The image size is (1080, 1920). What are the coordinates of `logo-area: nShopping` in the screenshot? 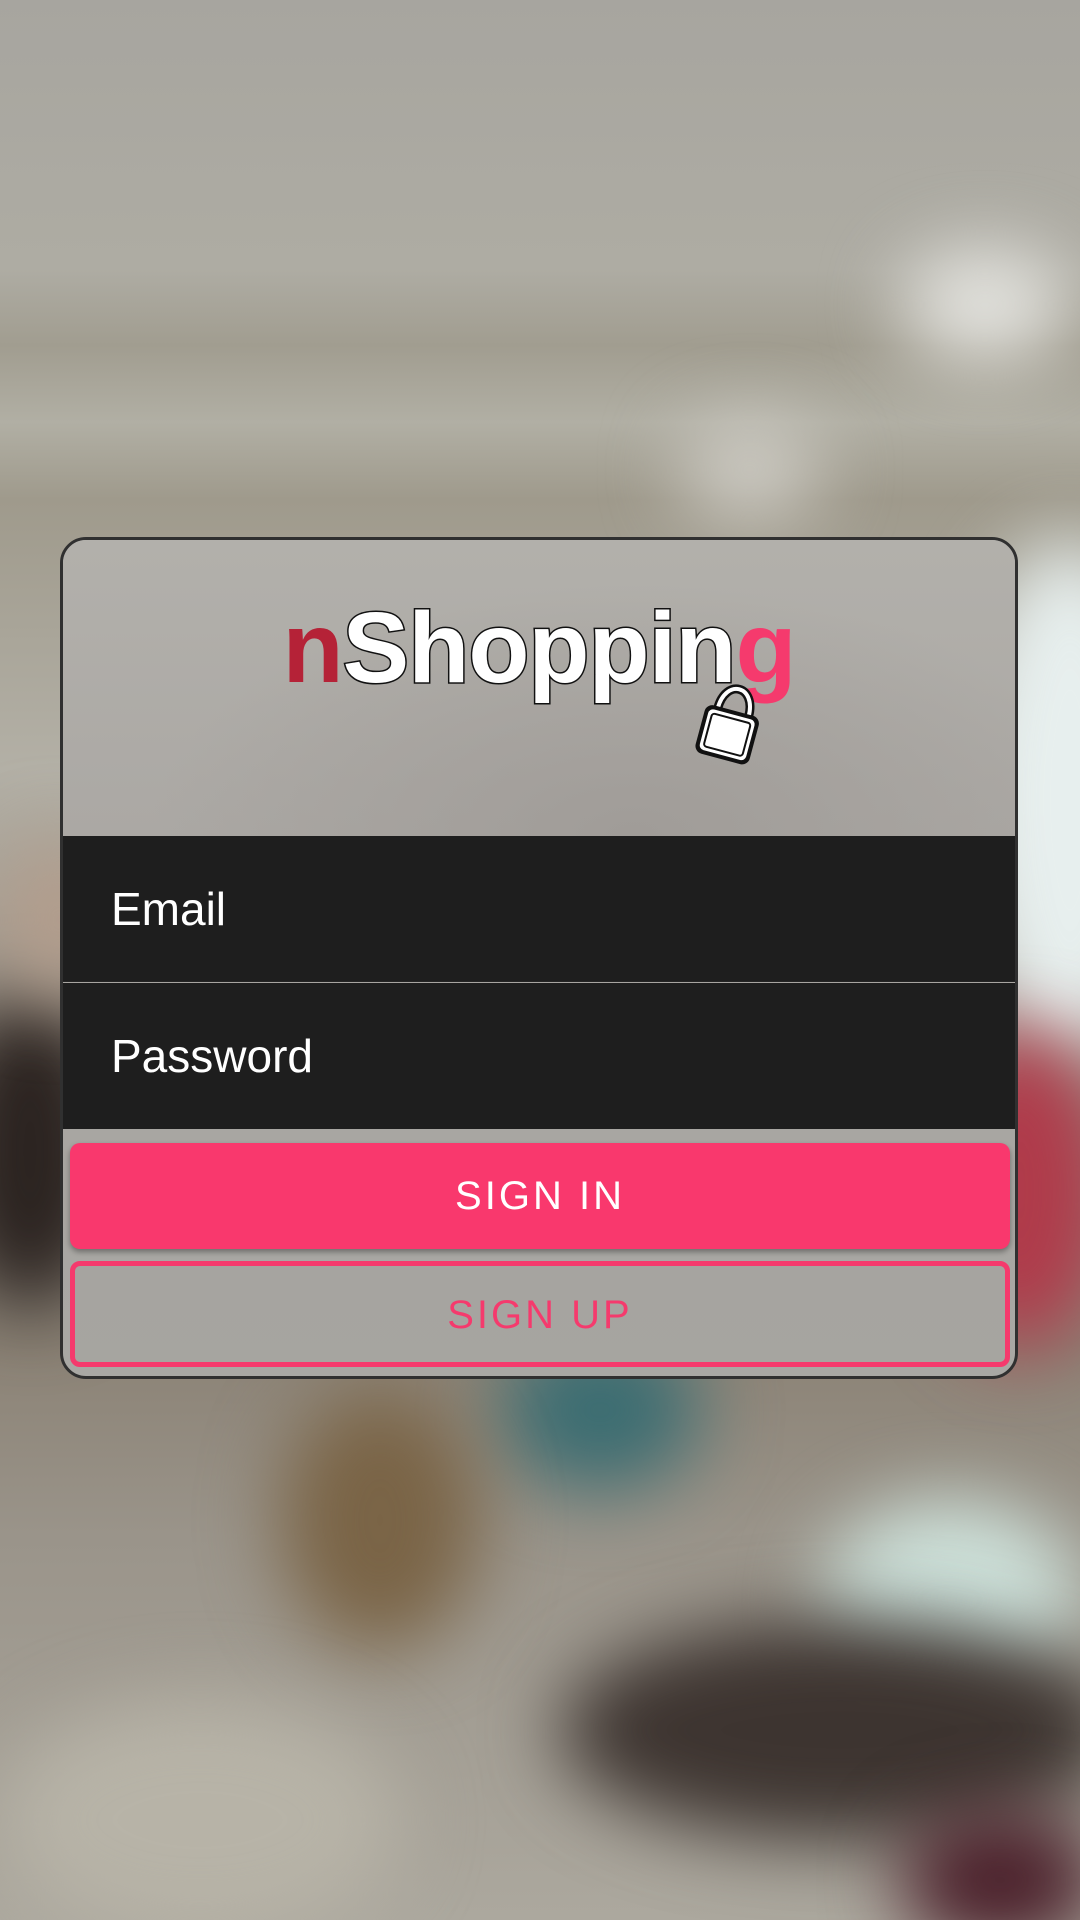 It's located at (539, 688).